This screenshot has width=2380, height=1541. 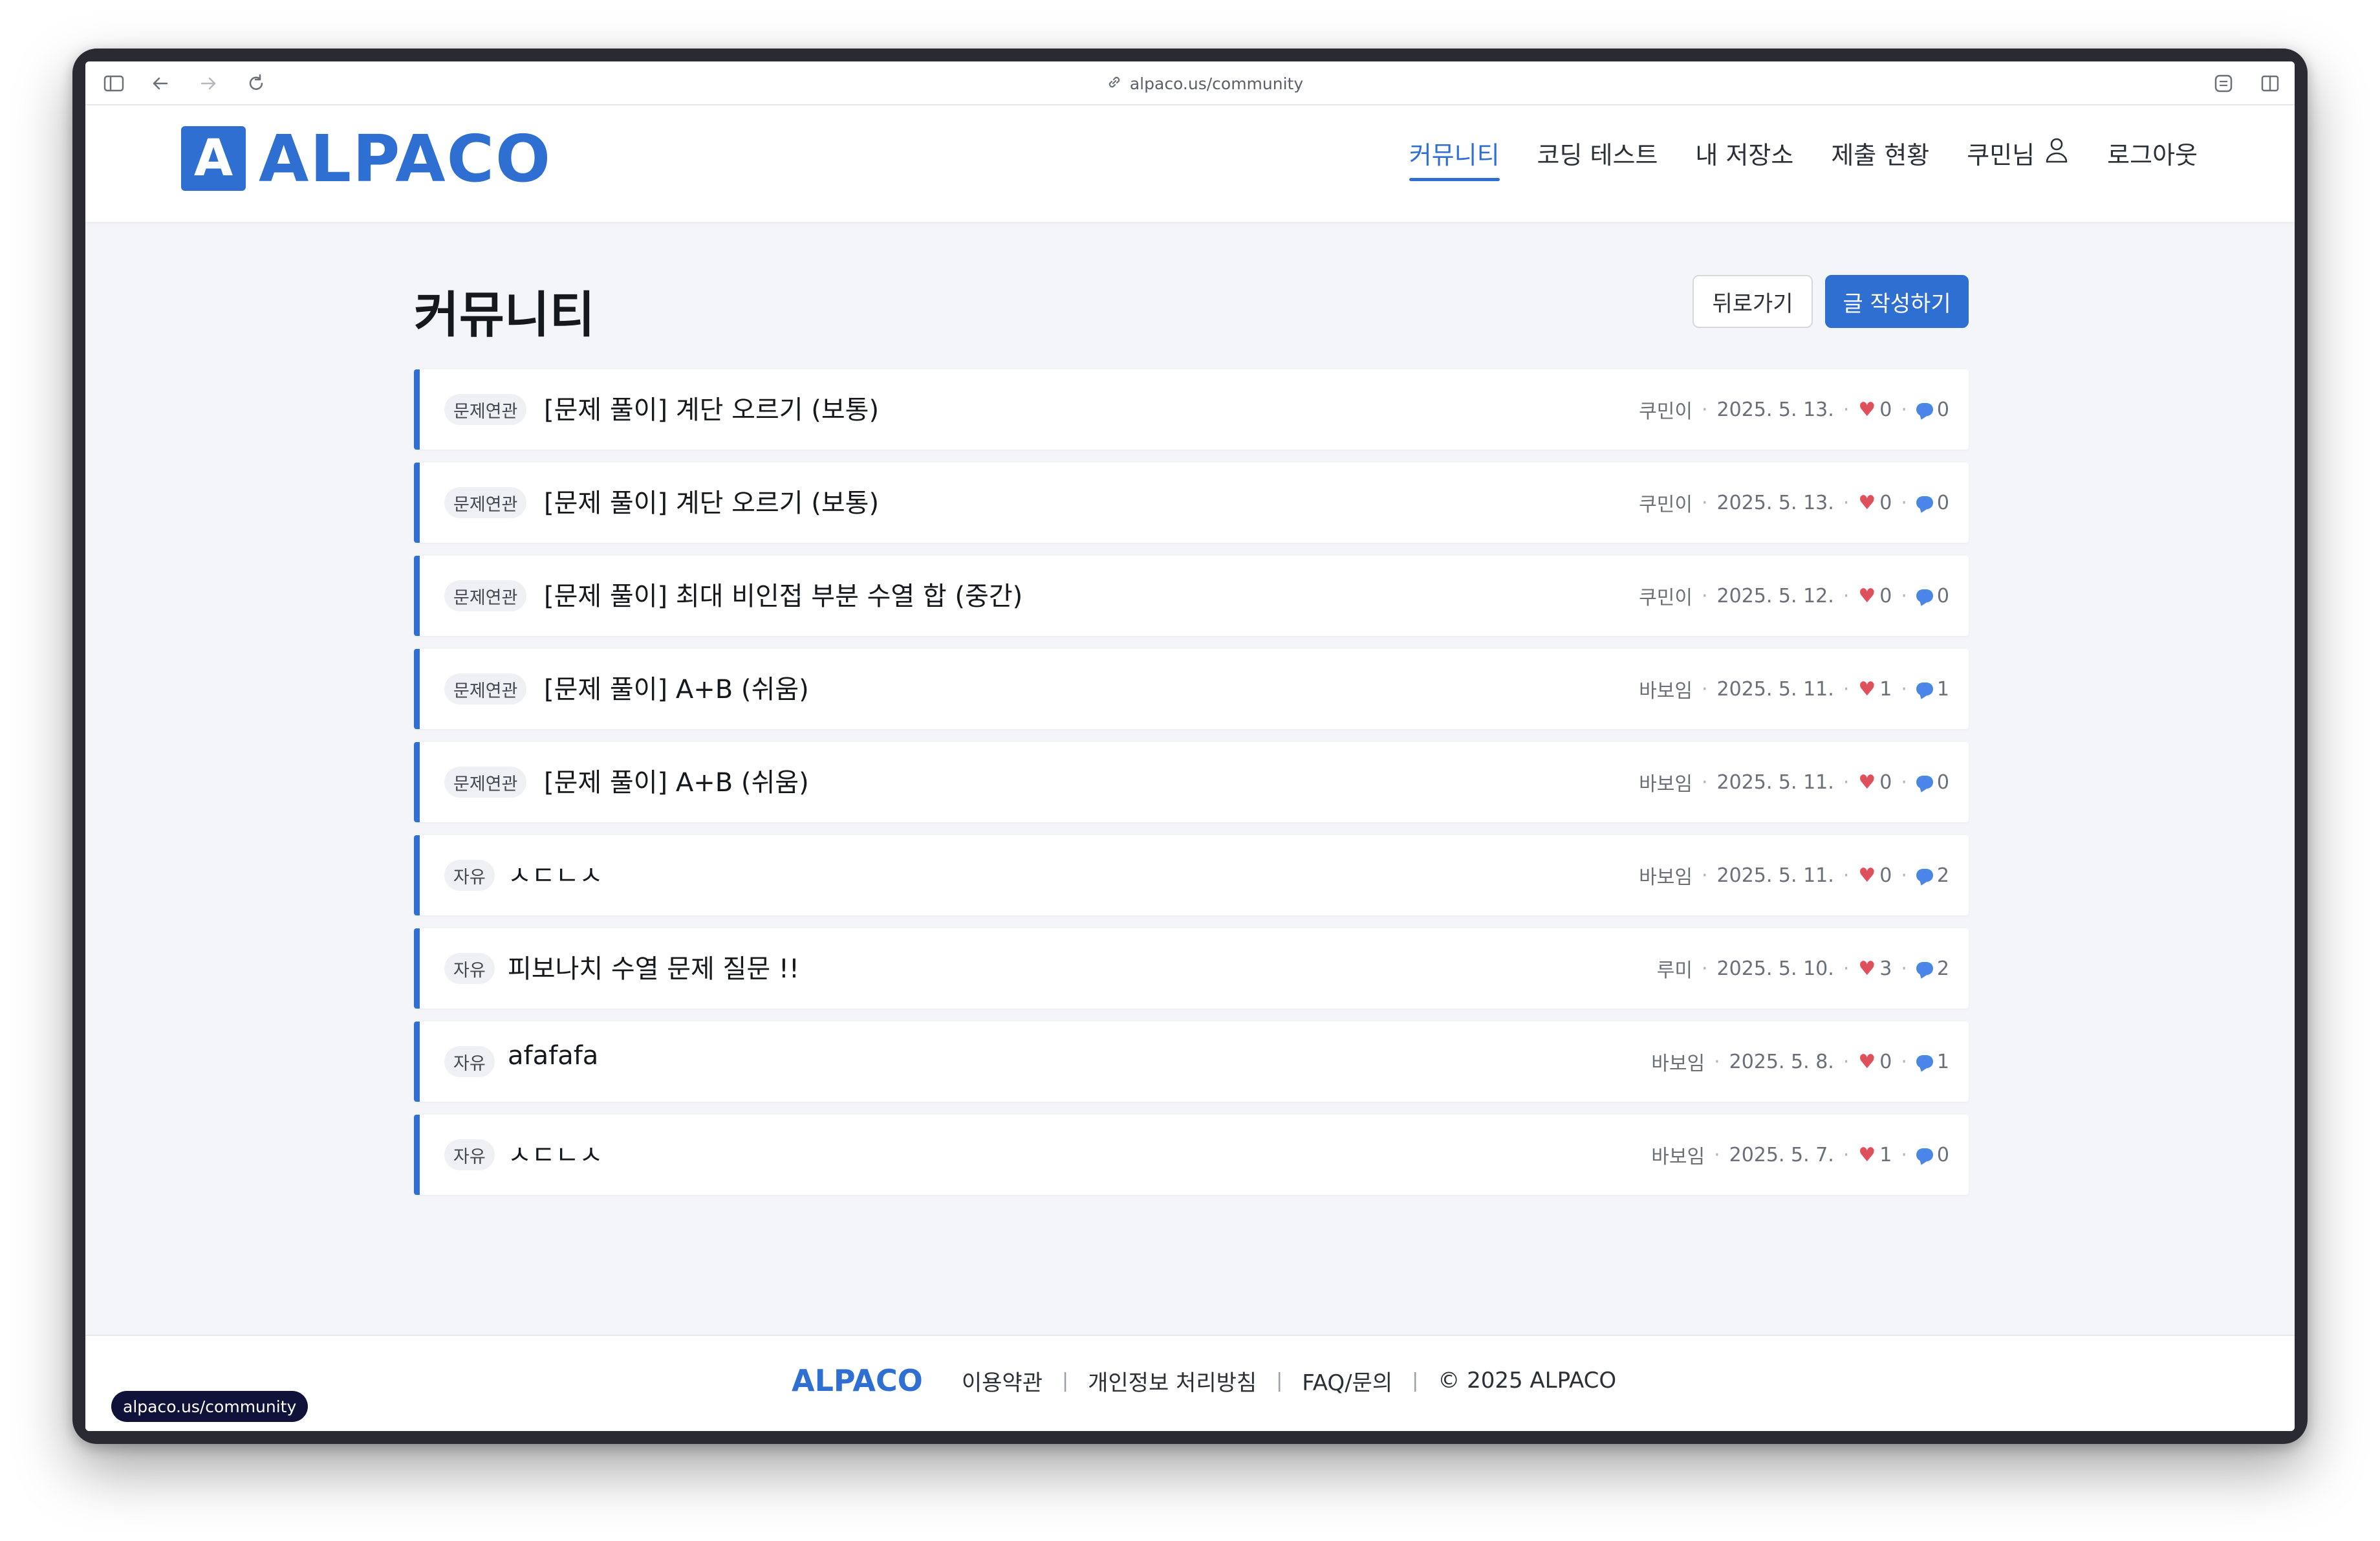 I want to click on like-count: ♥ 1, so click(x=1875, y=1155).